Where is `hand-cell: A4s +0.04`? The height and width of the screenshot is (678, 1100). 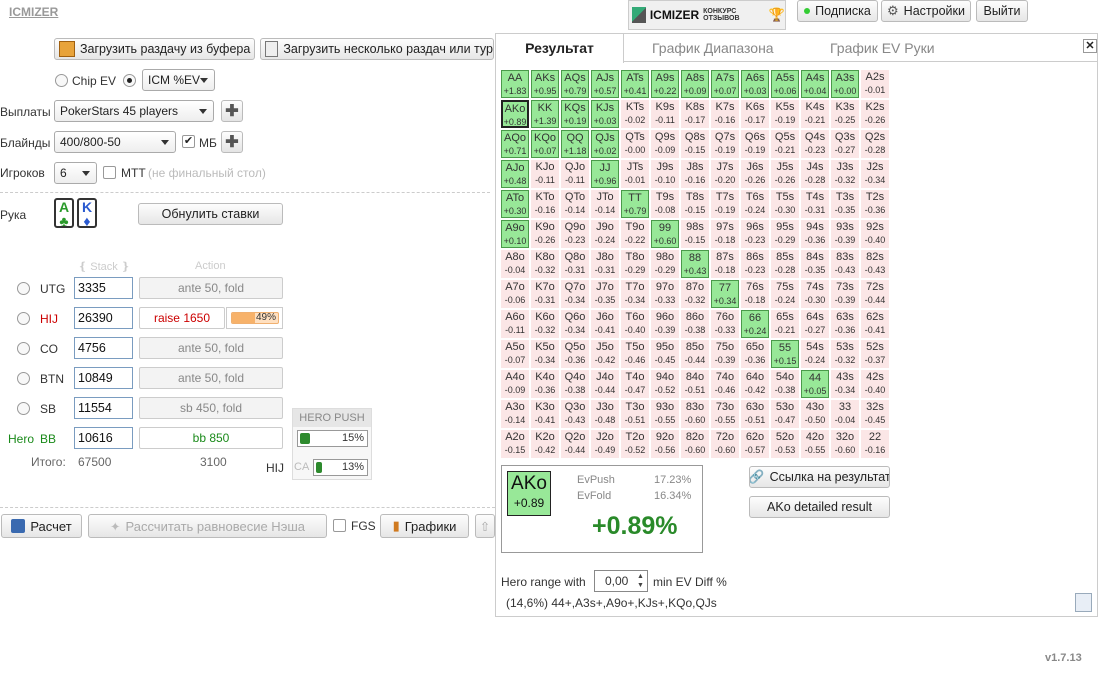 hand-cell: A4s +0.04 is located at coordinates (815, 84).